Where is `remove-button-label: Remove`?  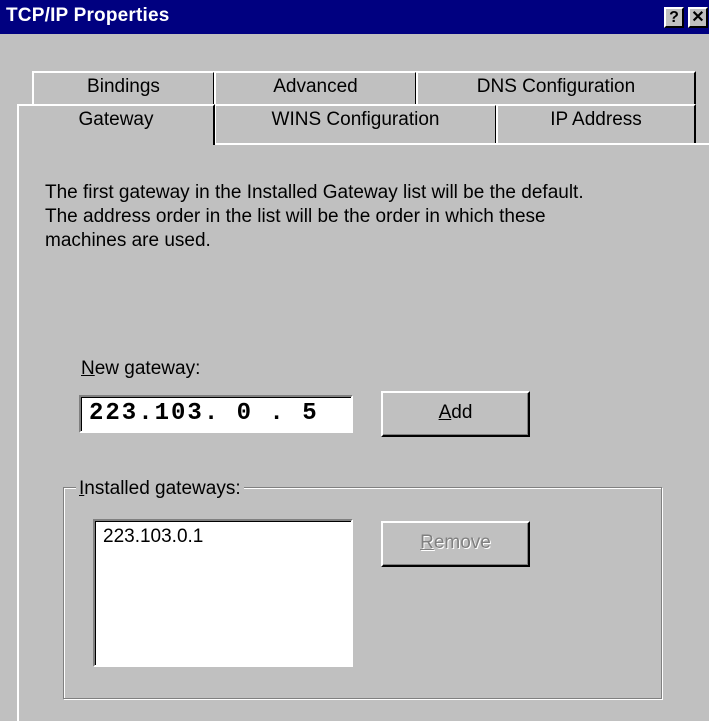 remove-button-label: Remove is located at coordinates (455, 542).